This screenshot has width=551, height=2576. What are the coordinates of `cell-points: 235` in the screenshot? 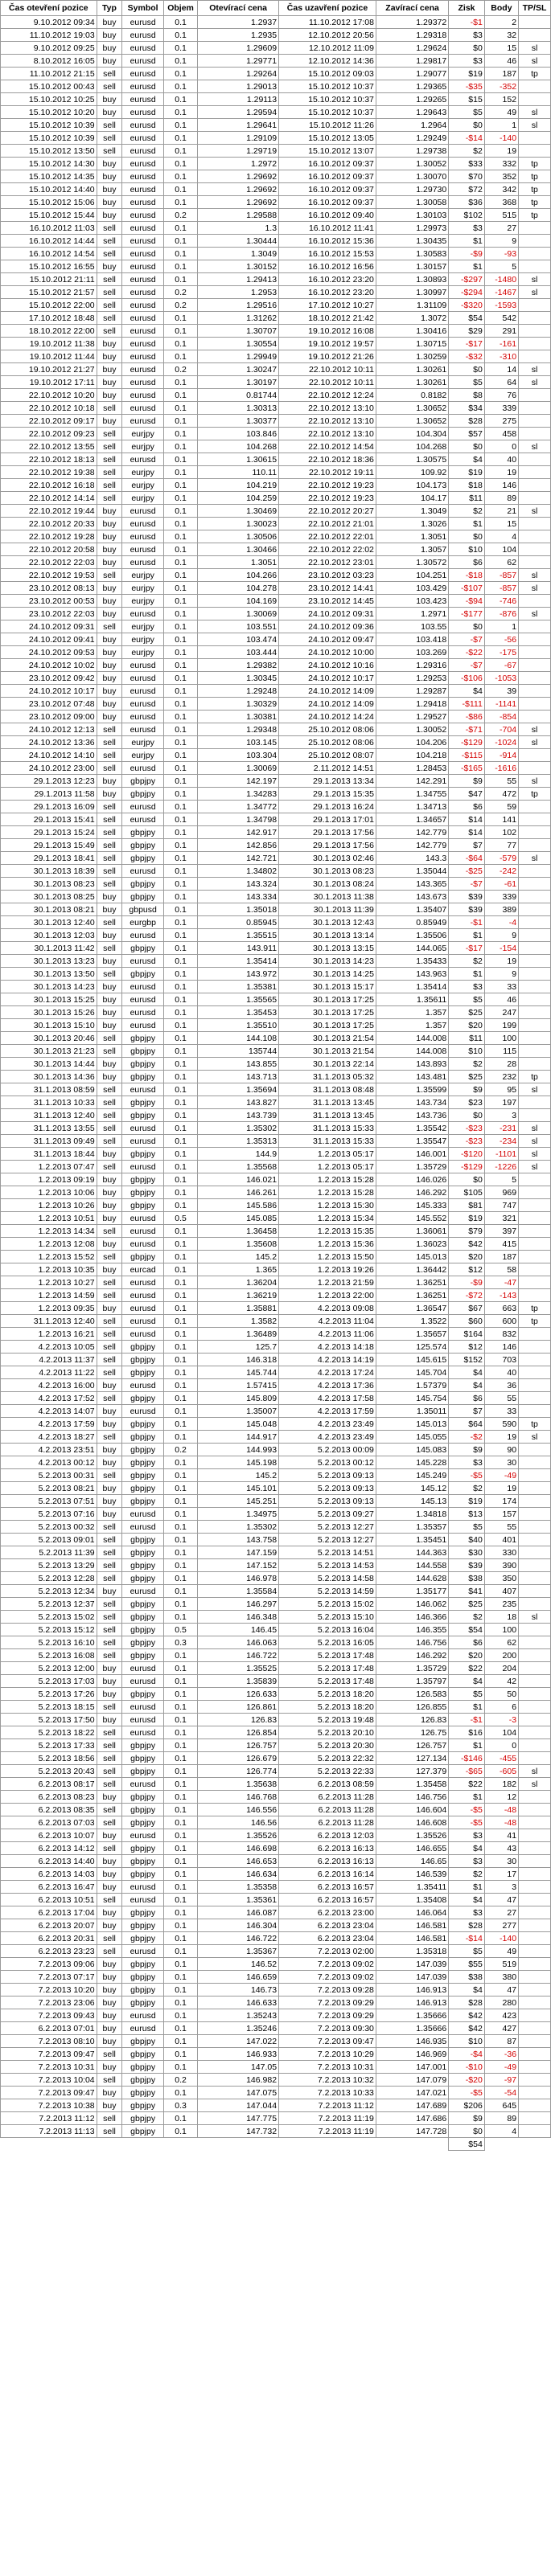 It's located at (501, 1604).